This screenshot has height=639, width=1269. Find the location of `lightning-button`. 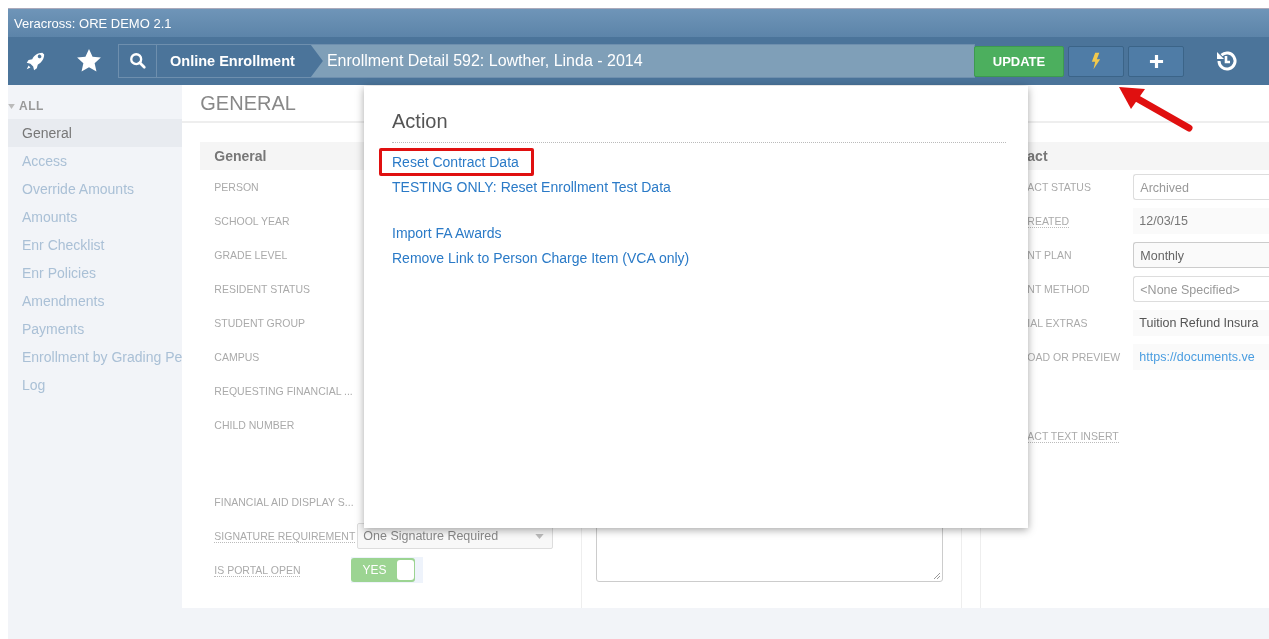

lightning-button is located at coordinates (1096, 61).